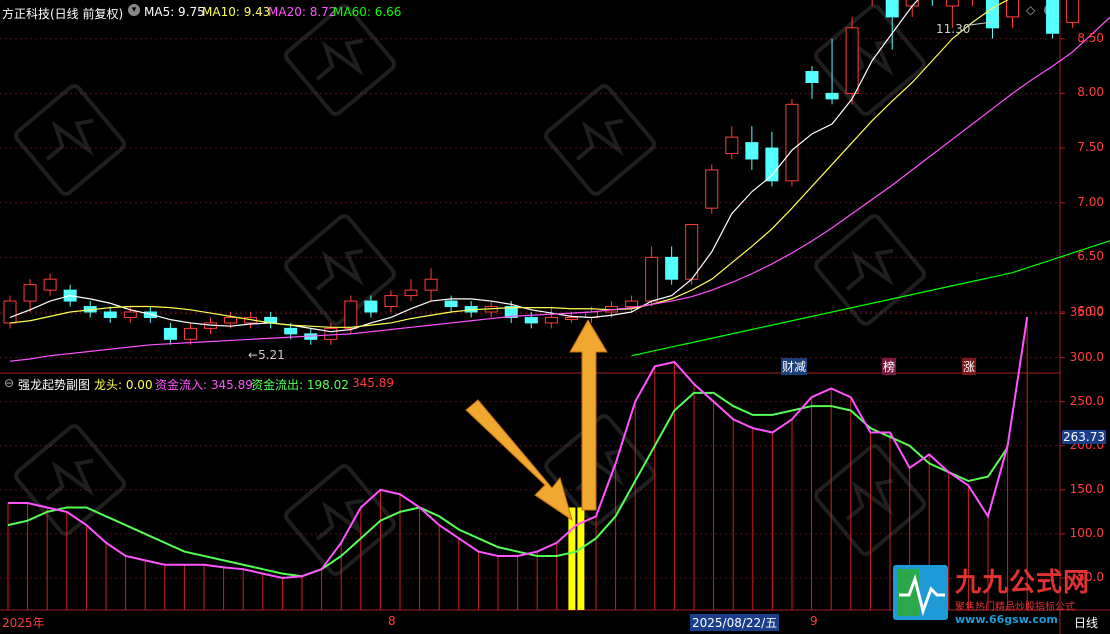 This screenshot has height=634, width=1110. I want to click on low-price-label: ←5.21, so click(266, 355).